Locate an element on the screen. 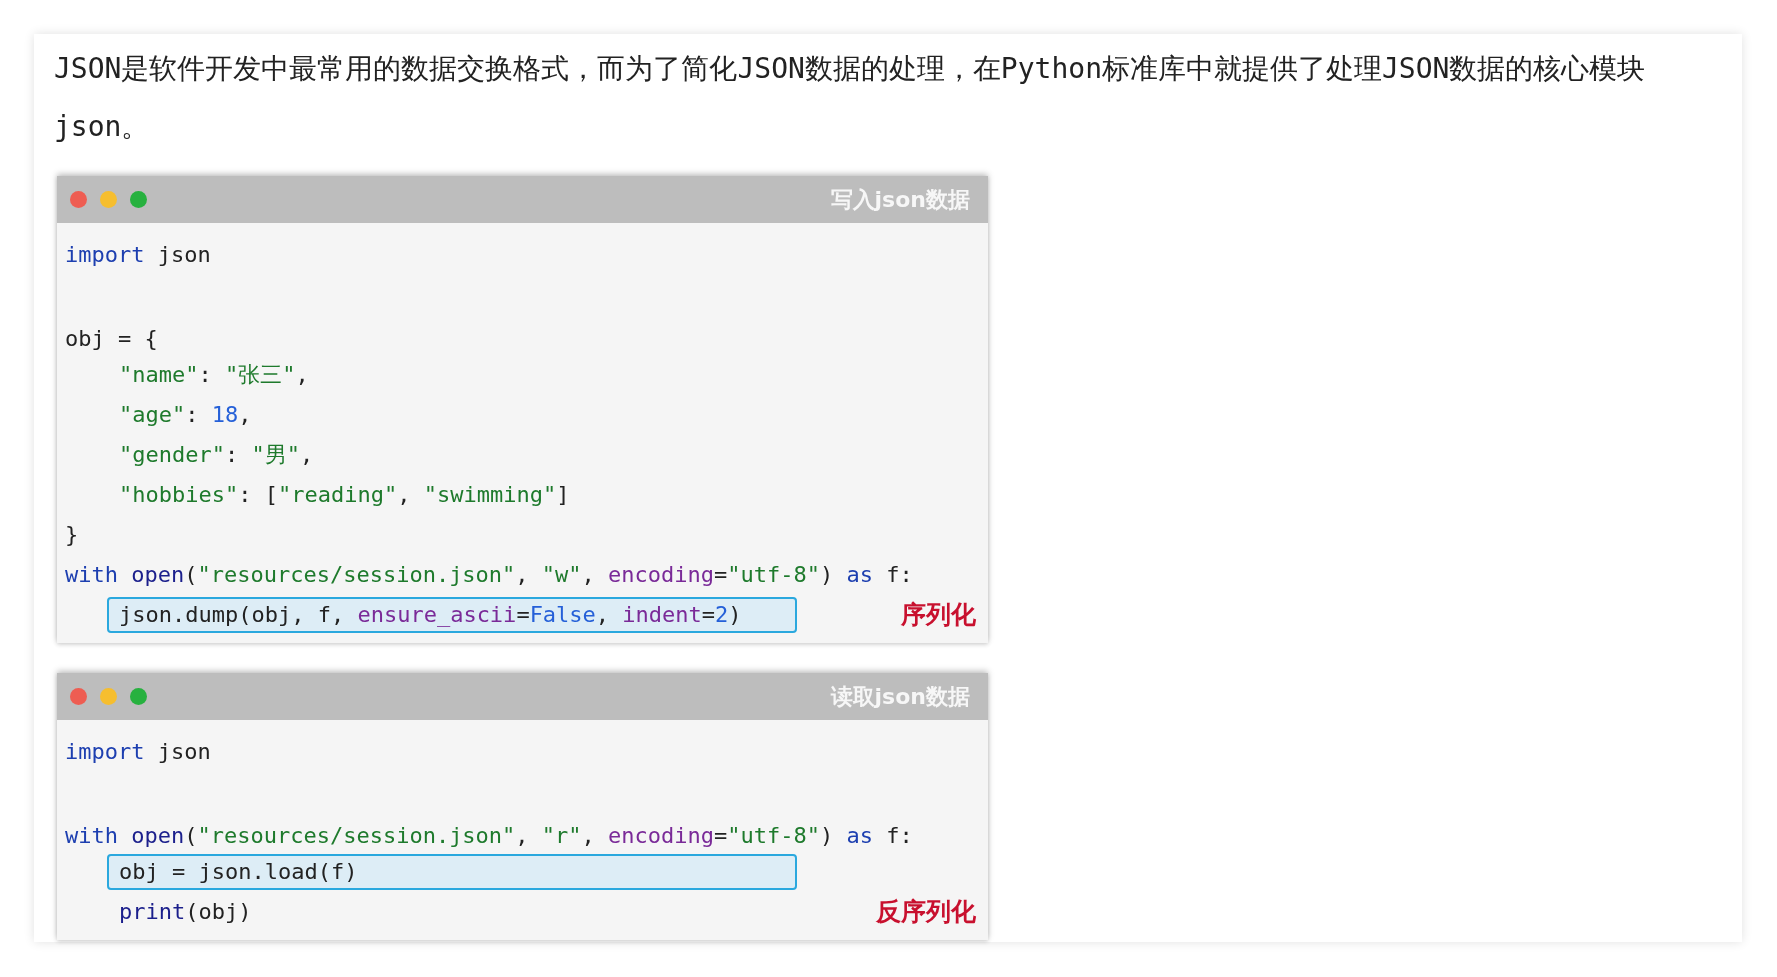  code-line: "age": 18, is located at coordinates (185, 415).